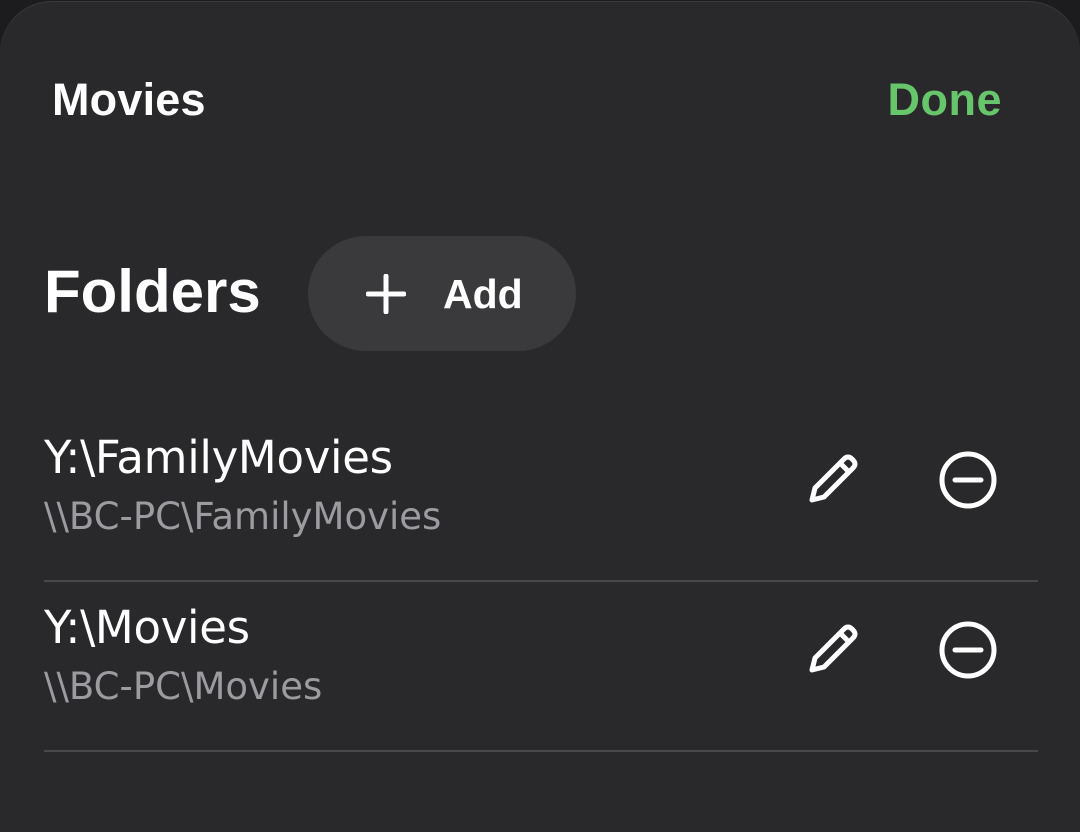  I want to click on row-divider, so click(541, 751).